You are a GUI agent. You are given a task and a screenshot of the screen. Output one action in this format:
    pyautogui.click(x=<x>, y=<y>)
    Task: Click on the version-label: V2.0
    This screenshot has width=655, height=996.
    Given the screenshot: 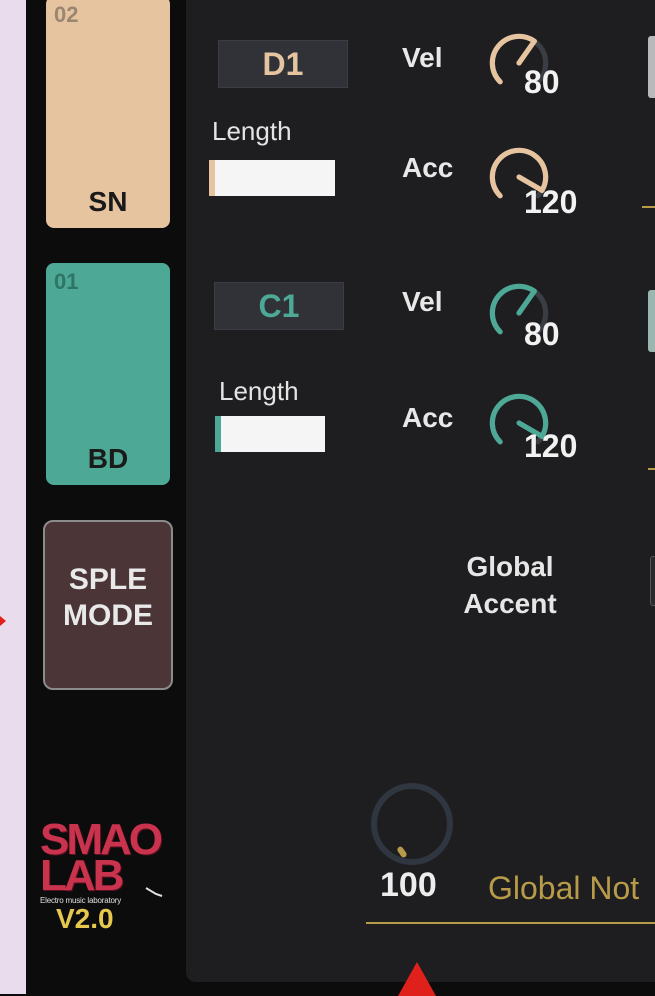 What is the action you would take?
    pyautogui.click(x=85, y=918)
    